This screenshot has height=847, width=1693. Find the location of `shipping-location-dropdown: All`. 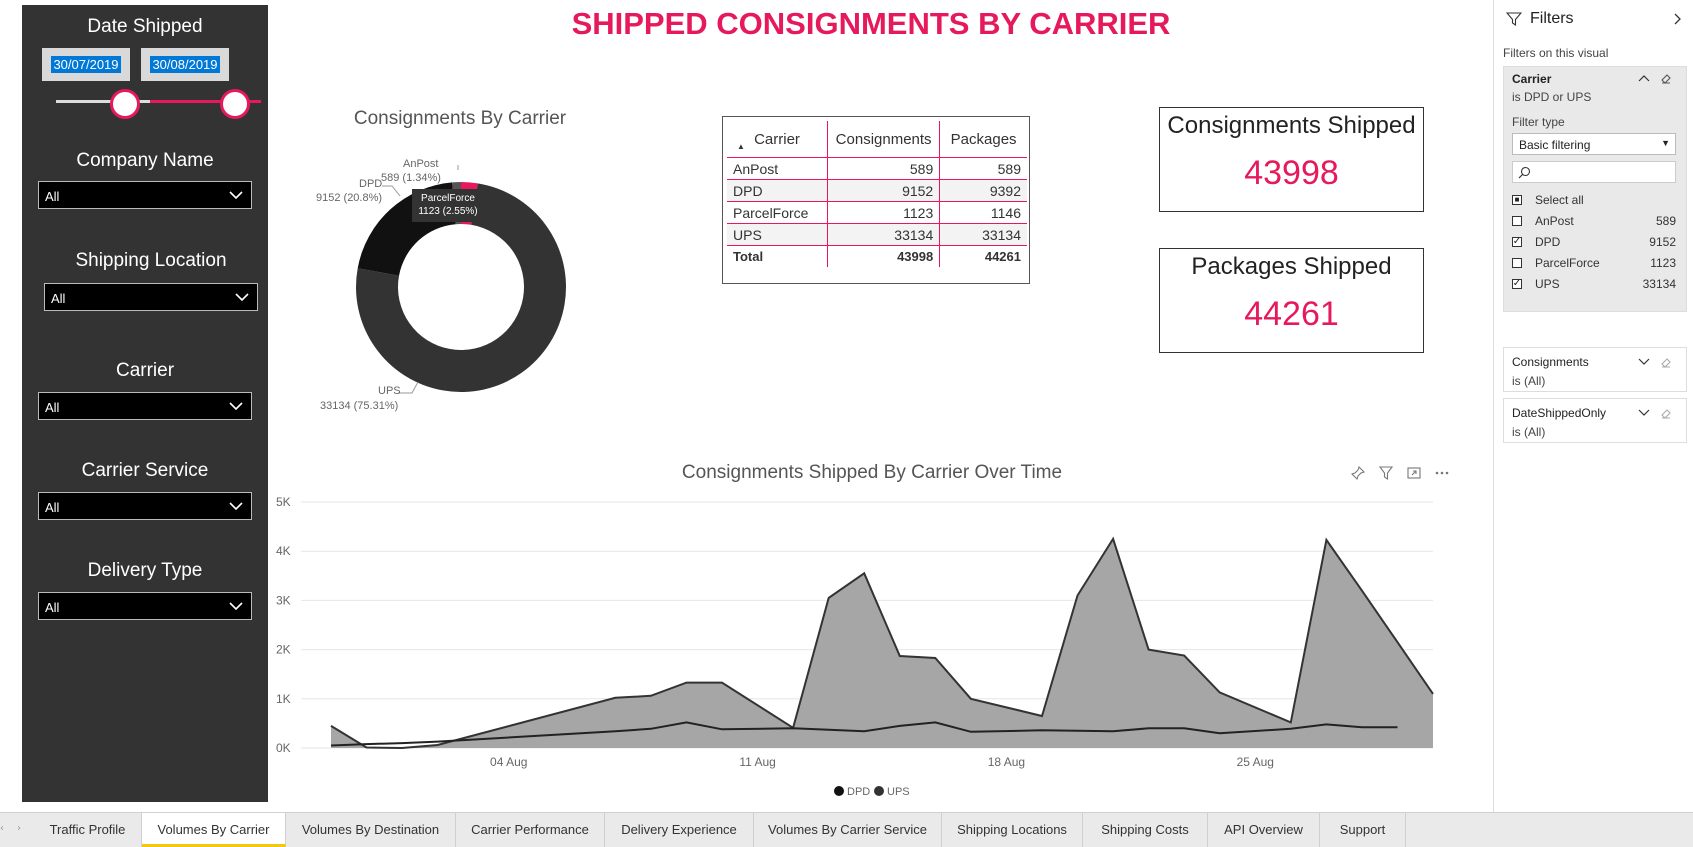

shipping-location-dropdown: All is located at coordinates (151, 297).